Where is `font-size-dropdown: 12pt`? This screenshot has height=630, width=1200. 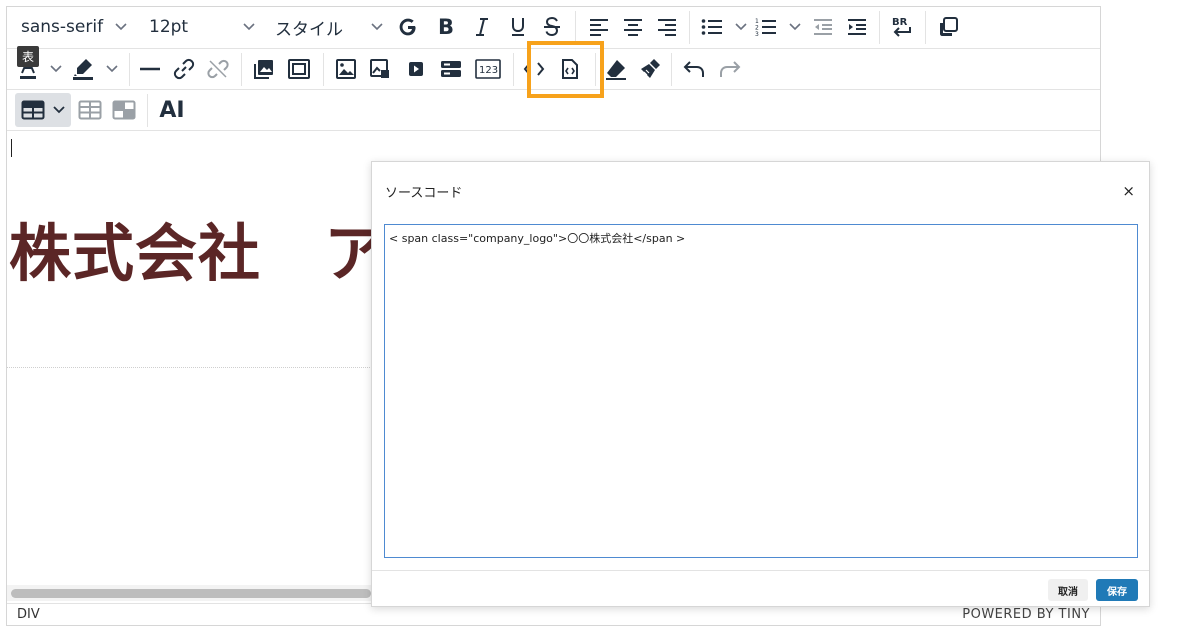 font-size-dropdown: 12pt is located at coordinates (202, 27).